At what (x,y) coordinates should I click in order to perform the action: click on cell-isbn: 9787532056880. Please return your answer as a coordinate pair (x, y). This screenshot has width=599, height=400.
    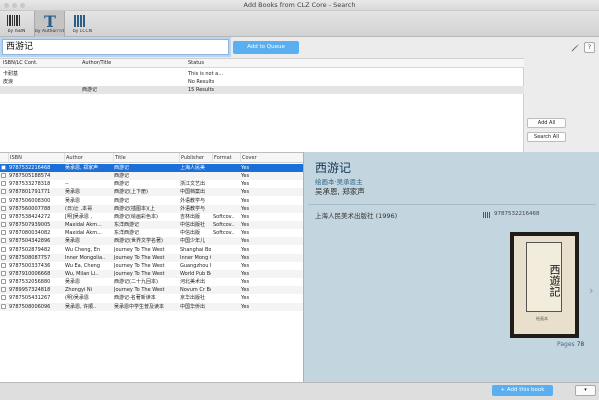
    Looking at the image, I should click on (30, 282).